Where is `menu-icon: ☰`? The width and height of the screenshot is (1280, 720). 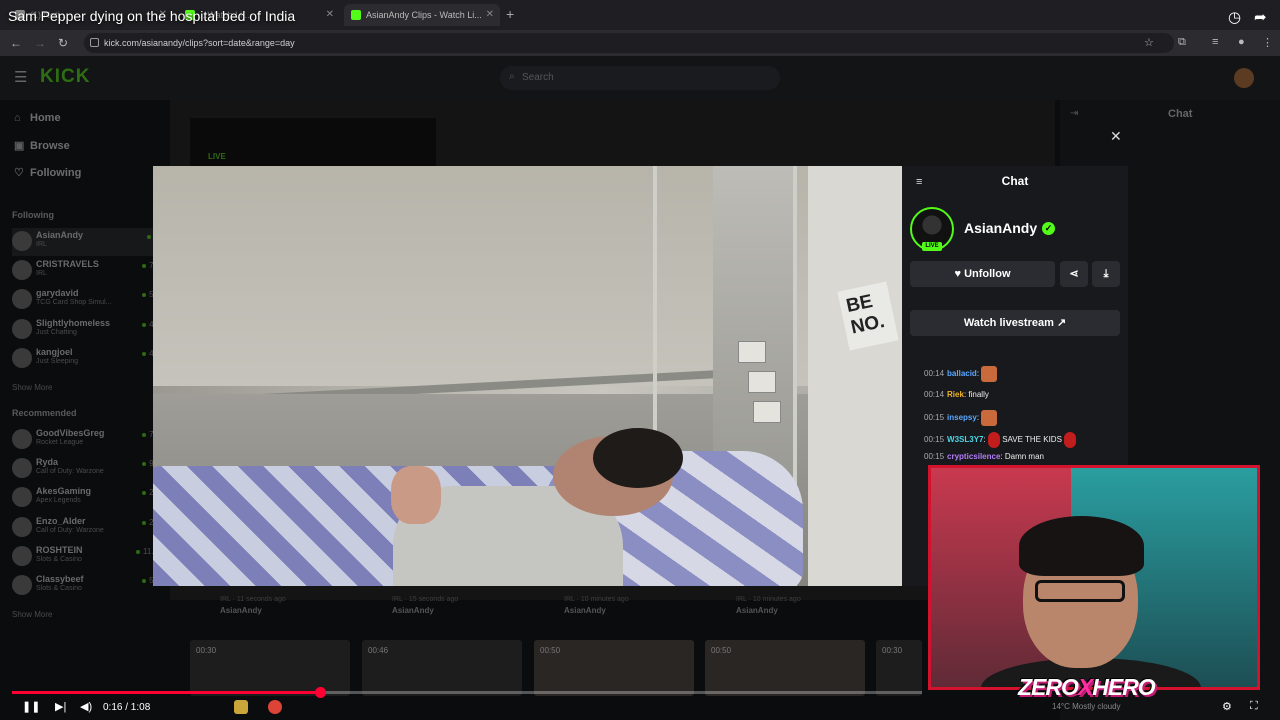 menu-icon: ☰ is located at coordinates (20, 77).